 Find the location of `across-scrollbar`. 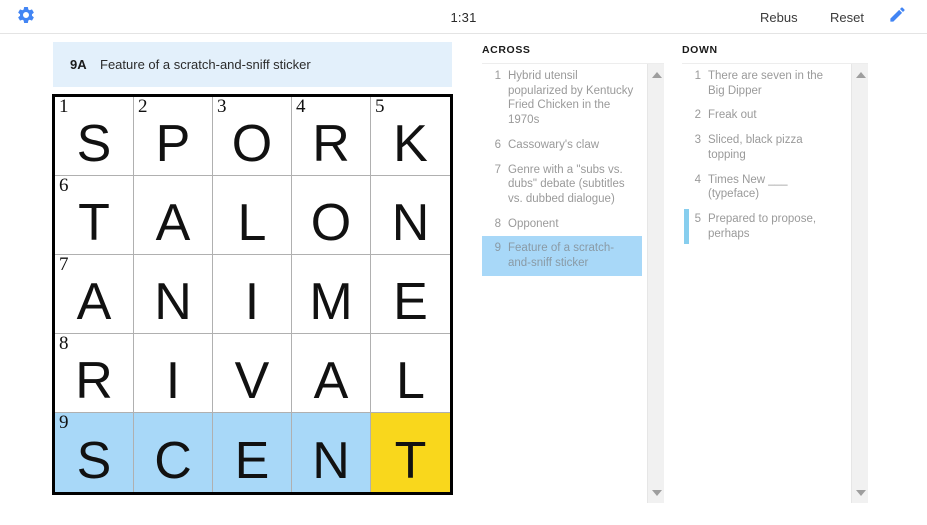

across-scrollbar is located at coordinates (655, 283).